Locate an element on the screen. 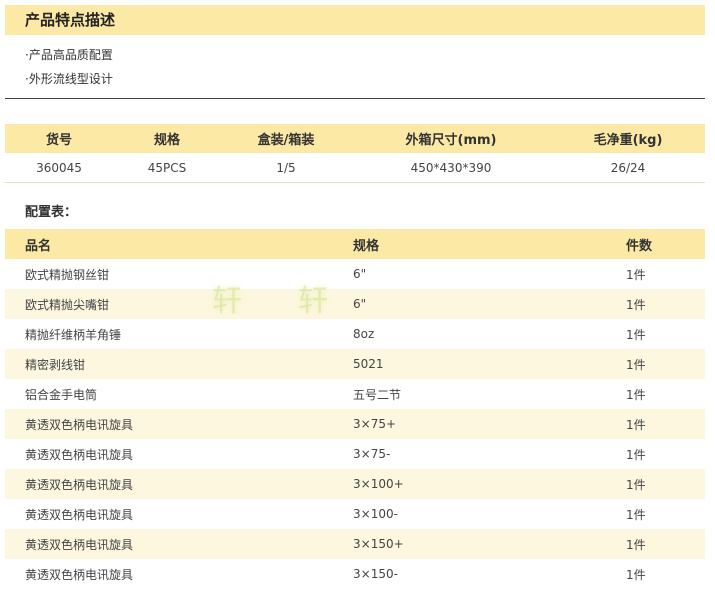 The height and width of the screenshot is (589, 715). config-header-row: 品名 规格 件数 is located at coordinates (355, 244).